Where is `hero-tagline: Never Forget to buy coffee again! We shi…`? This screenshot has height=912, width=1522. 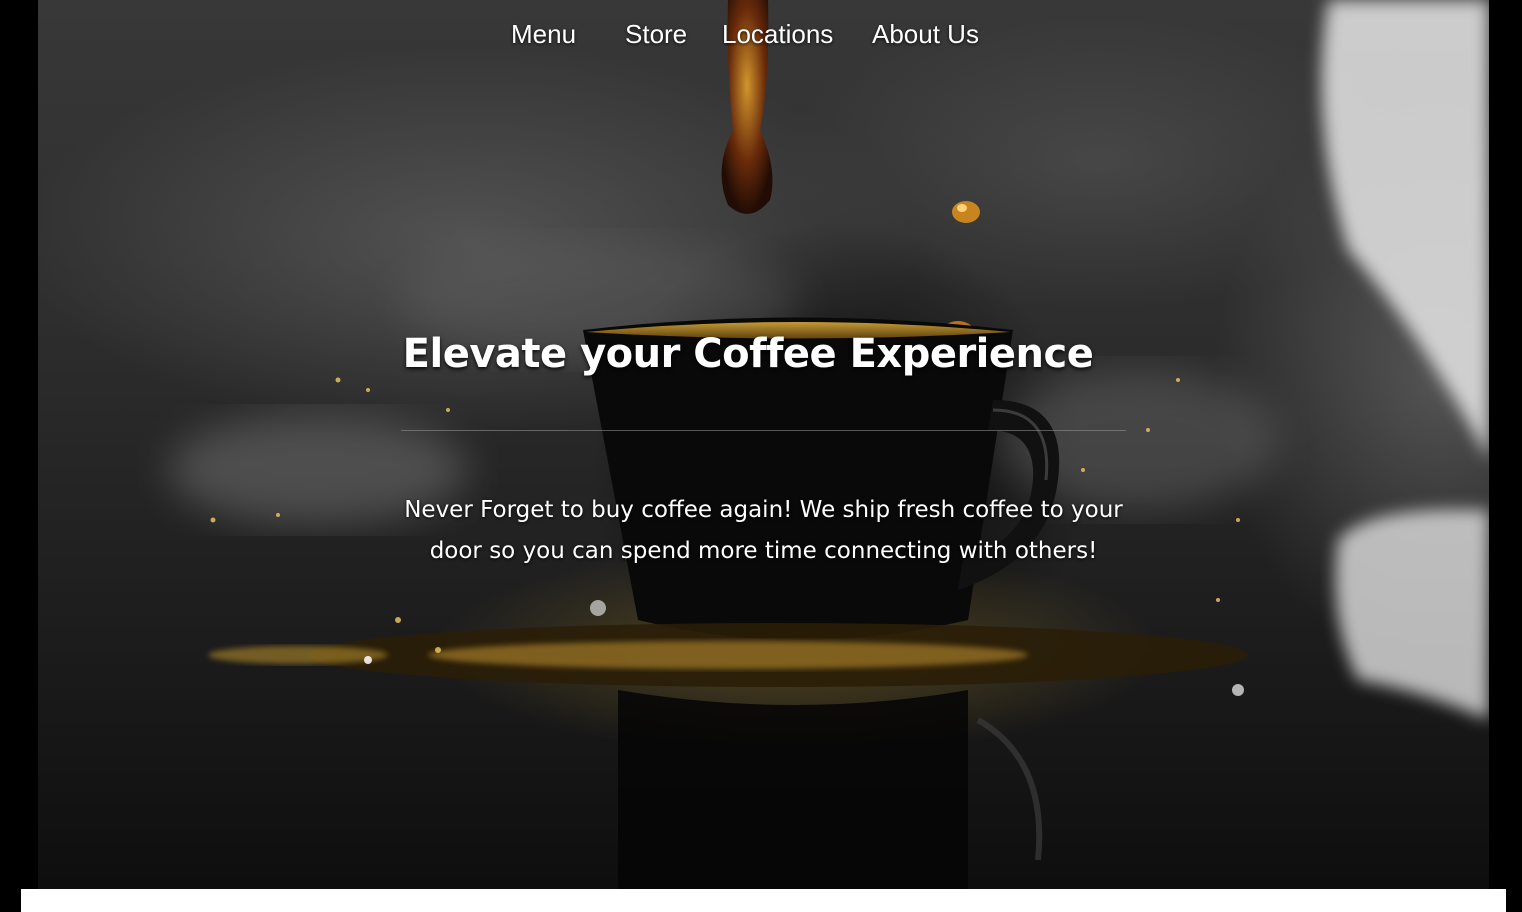
hero-tagline: Never Forget to buy coffee again! We shi… is located at coordinates (763, 530).